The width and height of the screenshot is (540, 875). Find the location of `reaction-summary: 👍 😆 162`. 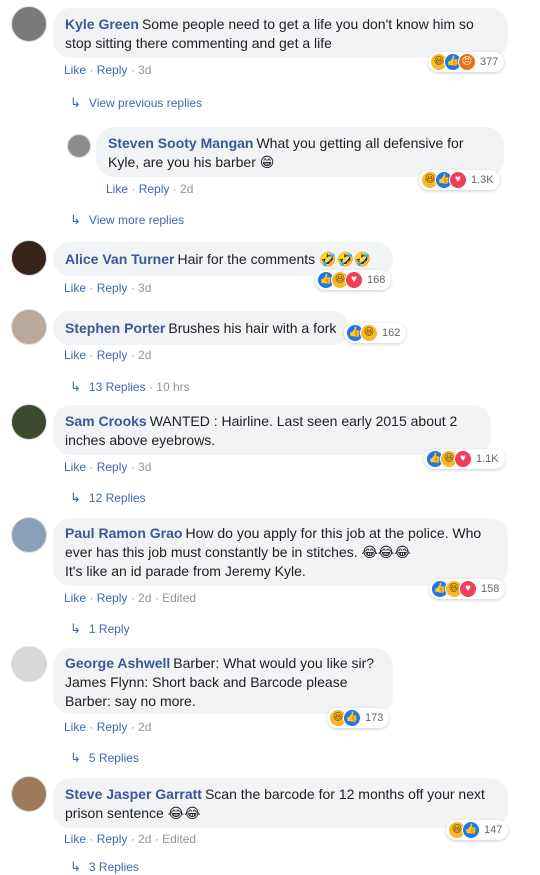

reaction-summary: 👍 😆 162 is located at coordinates (375, 333).